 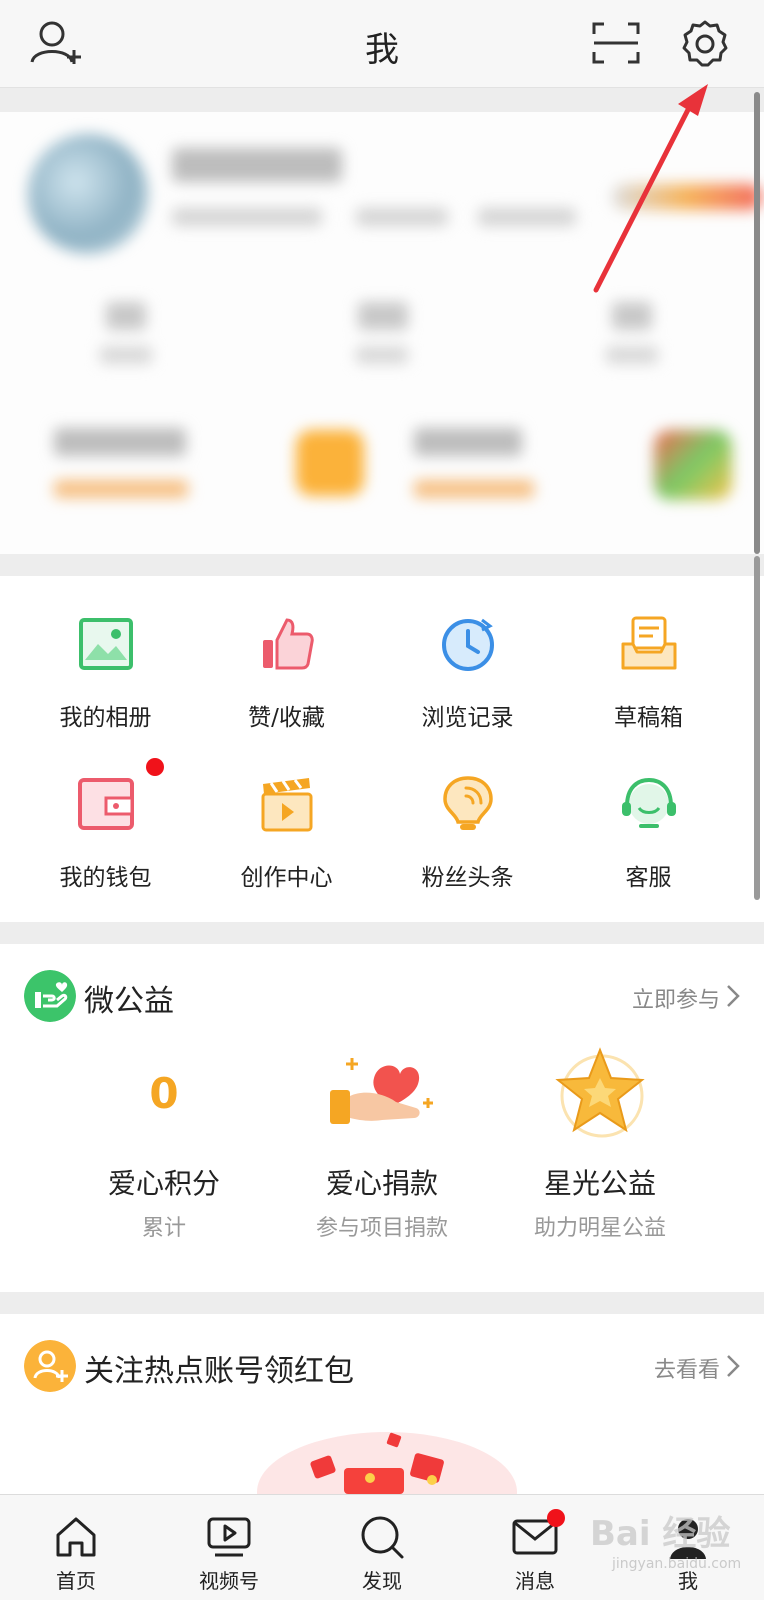 What do you see at coordinates (660, 1534) in the screenshot?
I see `watermark: Bai 经验` at bounding box center [660, 1534].